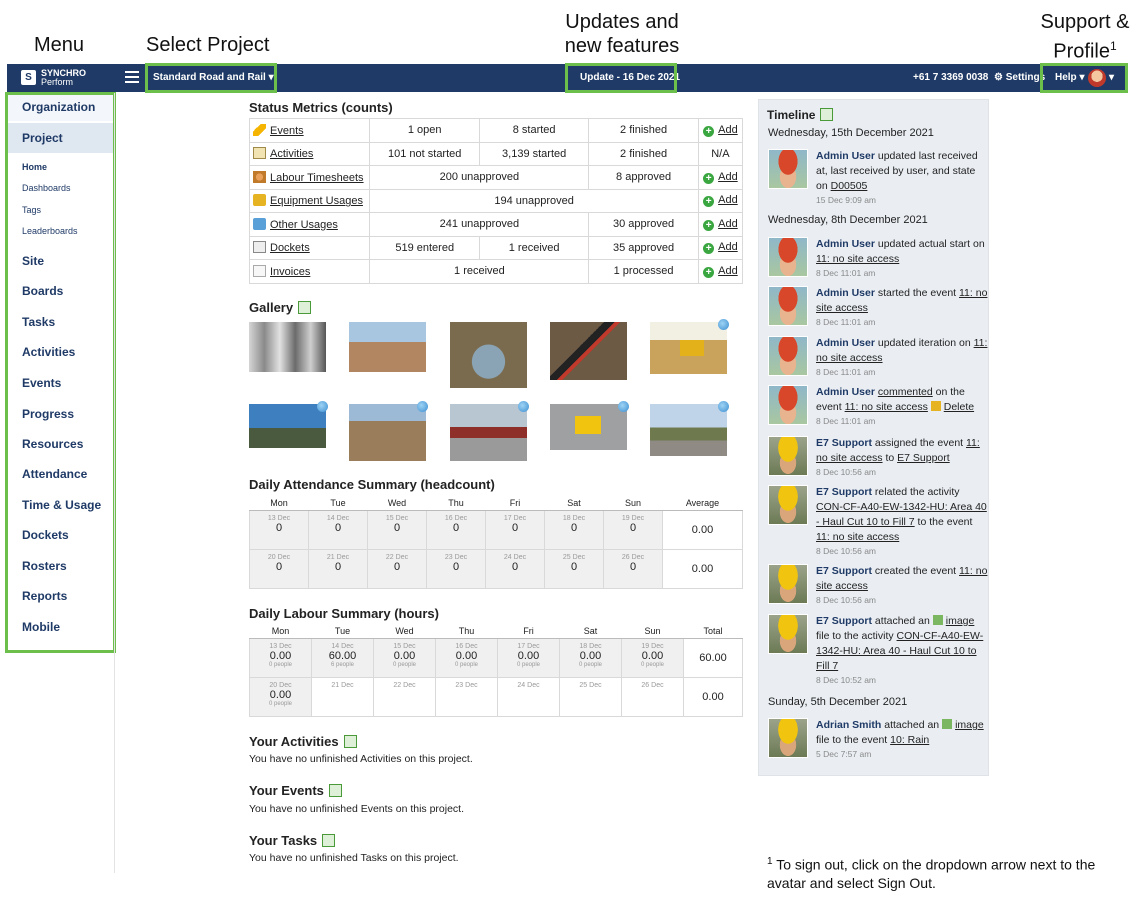 The height and width of the screenshot is (901, 1148). What do you see at coordinates (905, 392) in the screenshot?
I see `timeline-link: commented` at bounding box center [905, 392].